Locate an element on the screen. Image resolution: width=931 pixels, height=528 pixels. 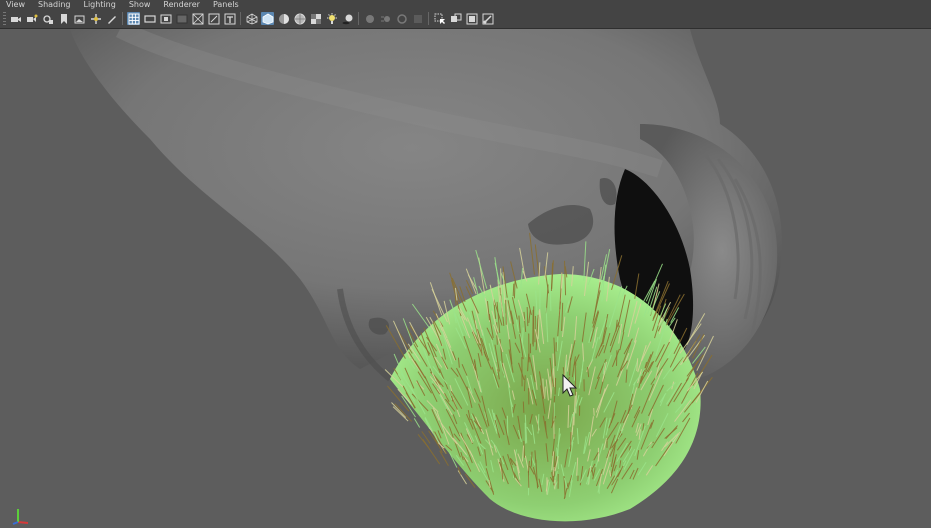
field-chart-icon is located at coordinates (197, 18).